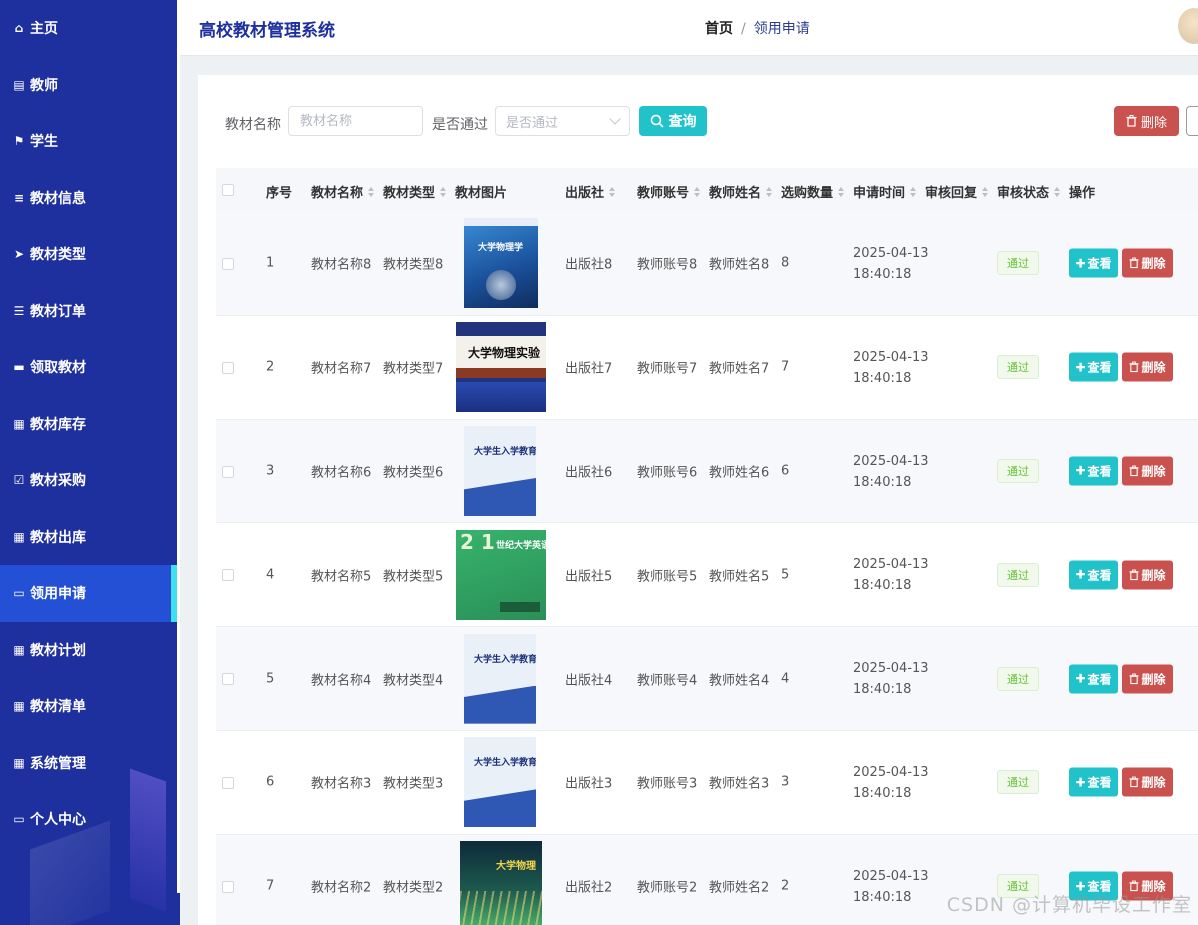  What do you see at coordinates (1153, 263) in the screenshot?
I see `delete-button-label: 删除` at bounding box center [1153, 263].